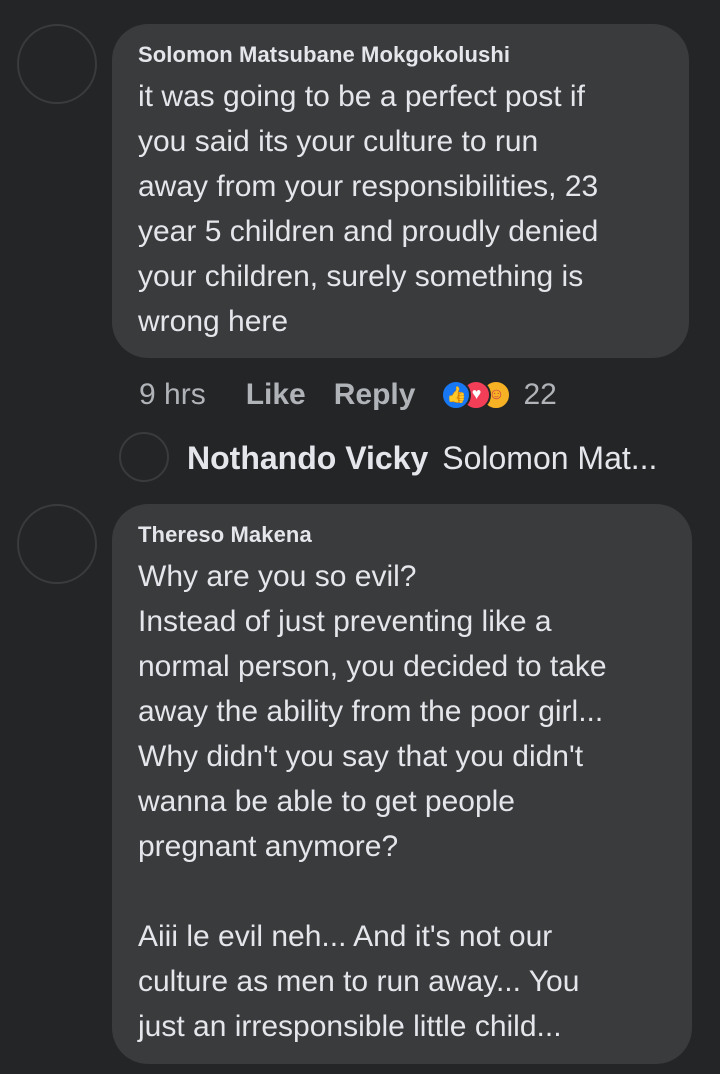 This screenshot has height=1074, width=720. What do you see at coordinates (172, 395) in the screenshot?
I see `comment-timestamp: 9 hrs` at bounding box center [172, 395].